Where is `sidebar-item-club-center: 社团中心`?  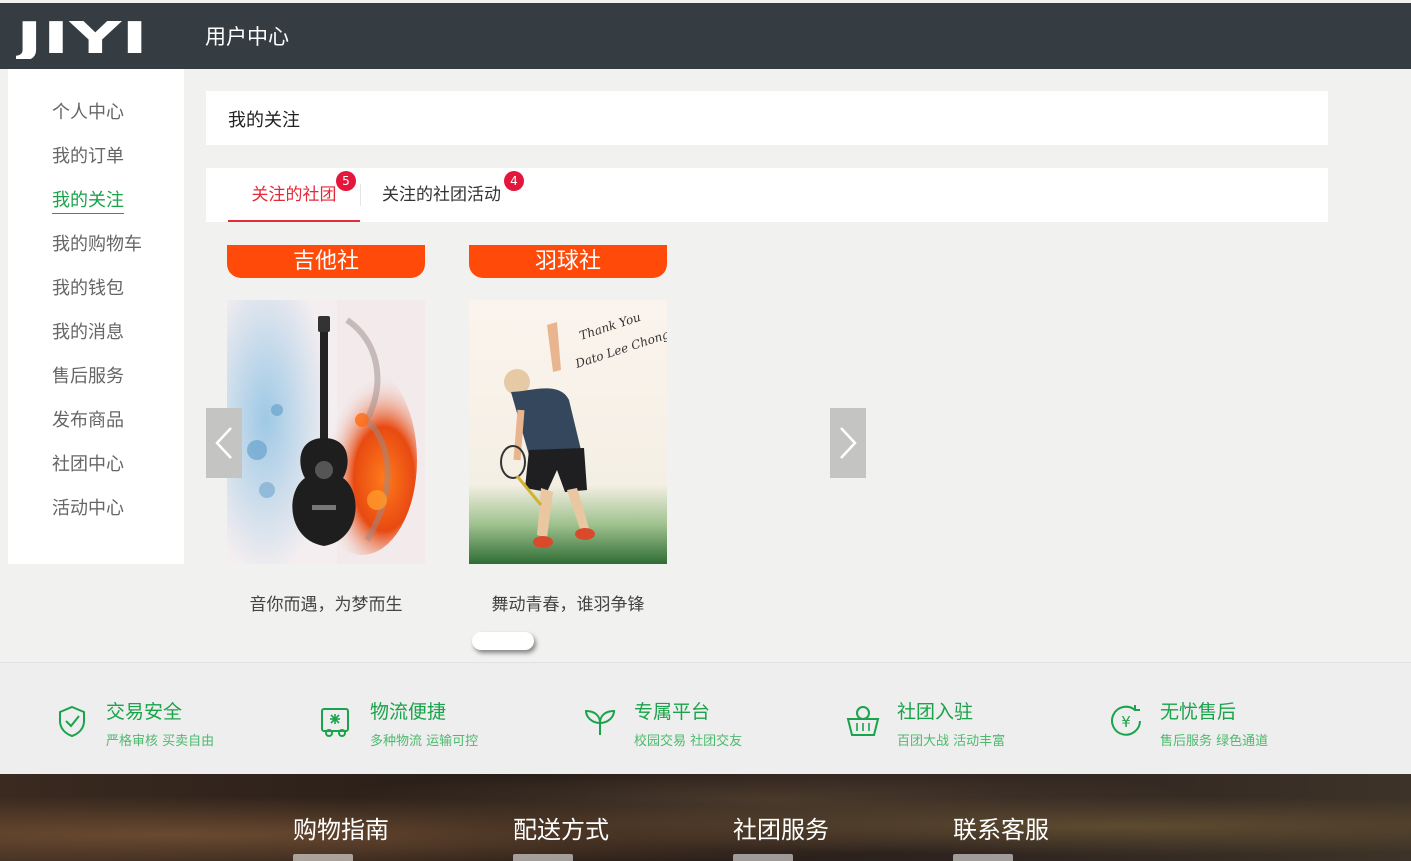 sidebar-item-club-center: 社团中心 is located at coordinates (88, 465).